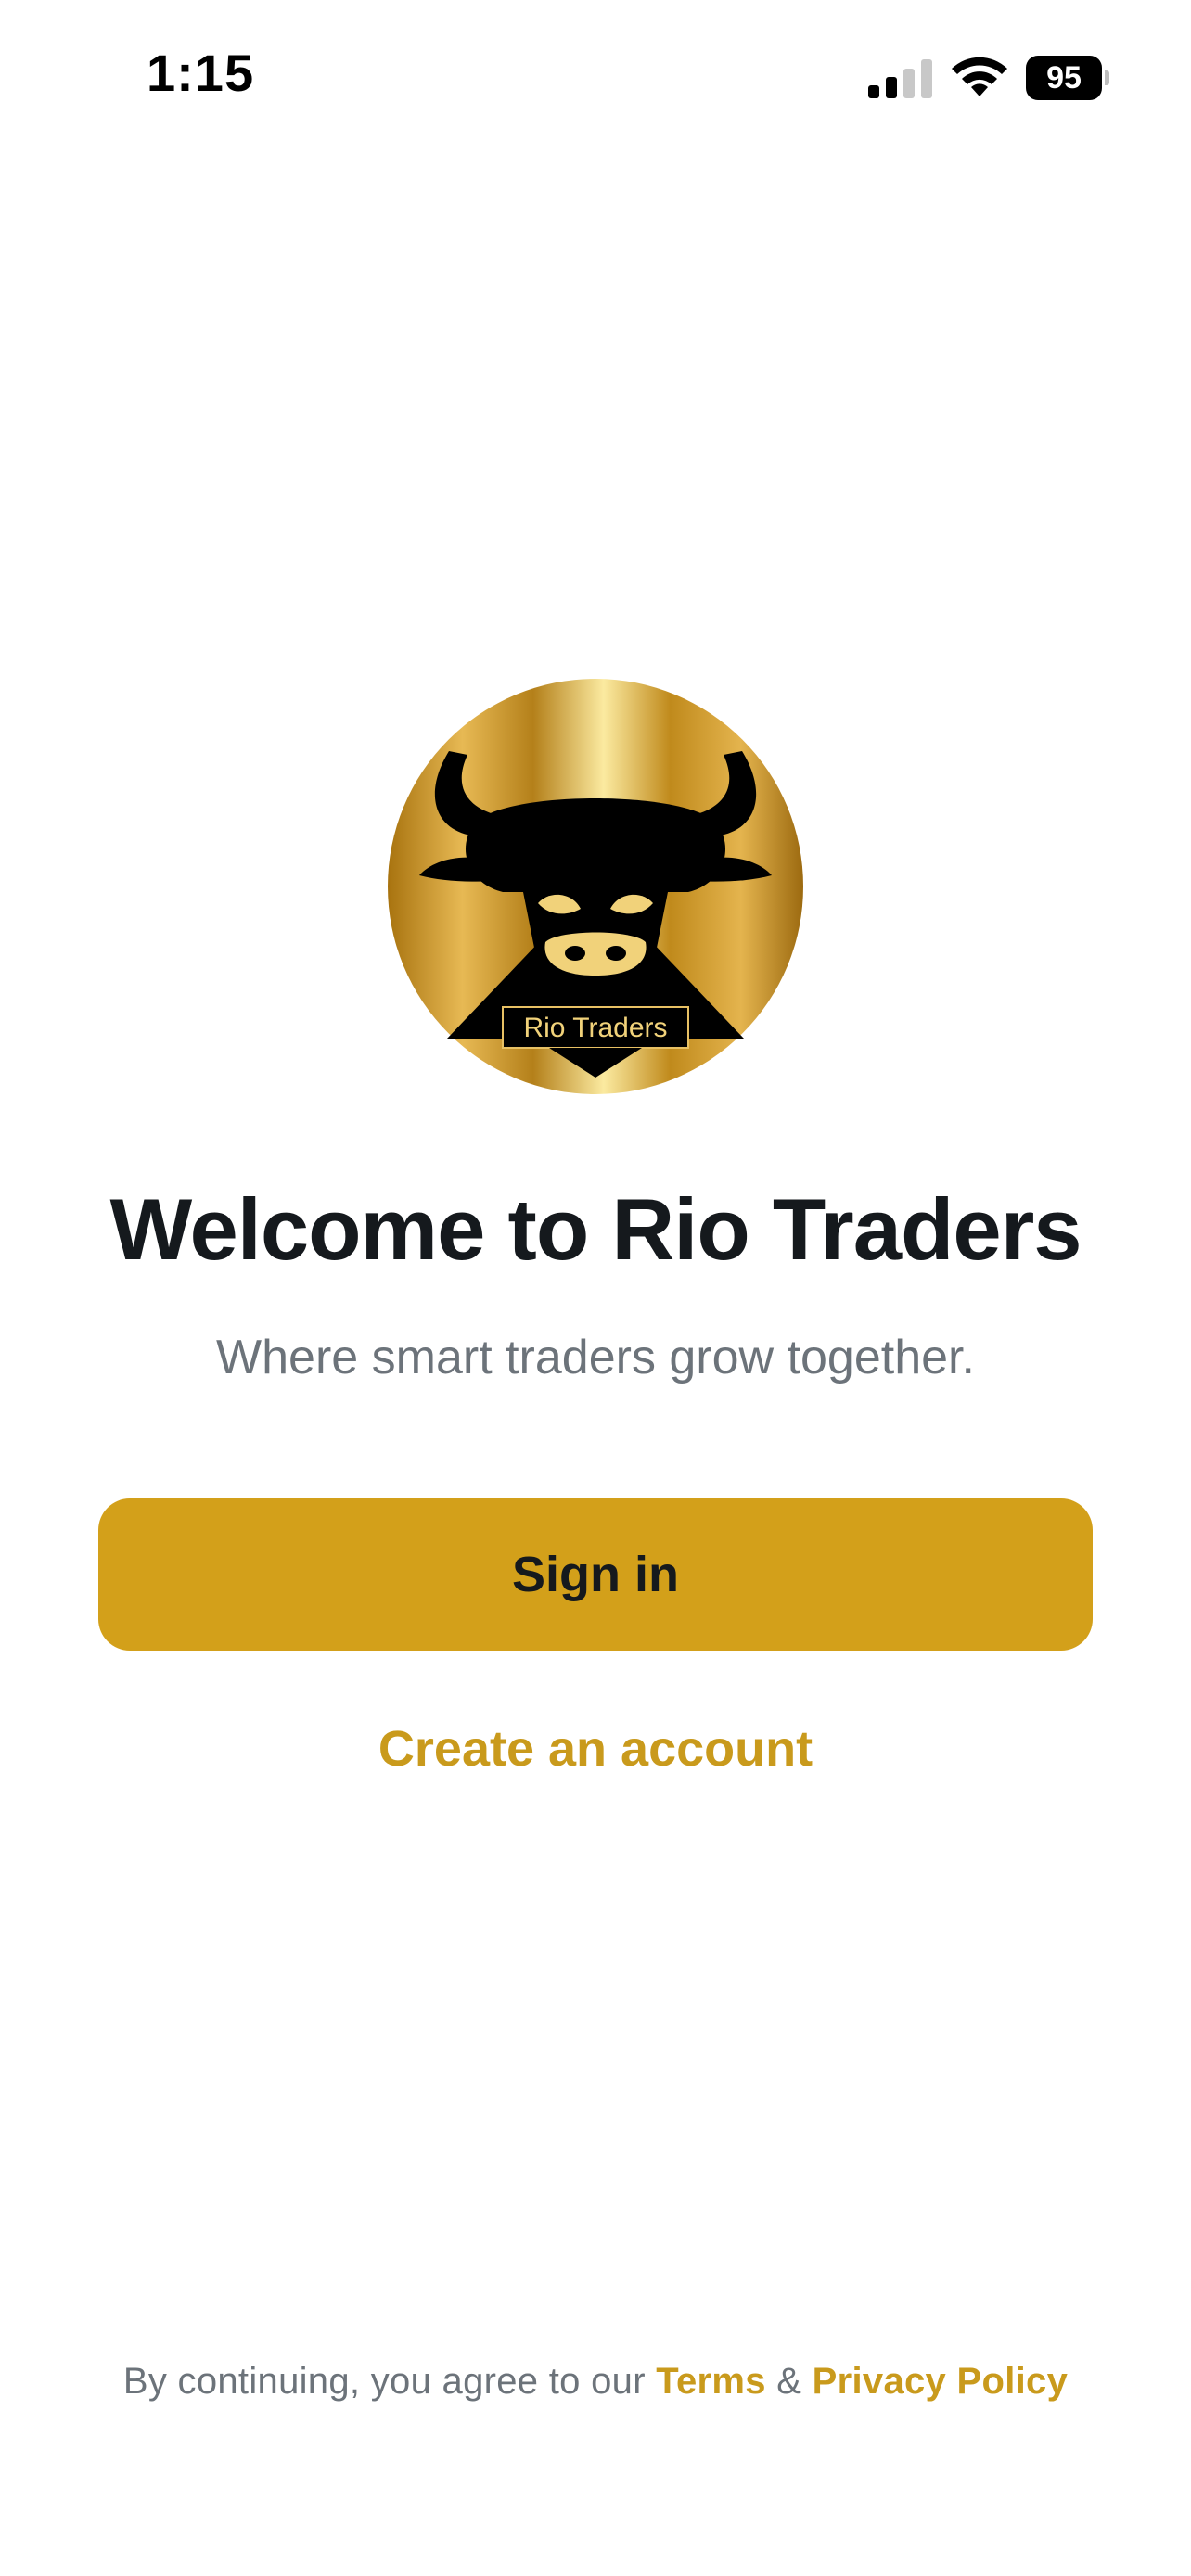 The height and width of the screenshot is (2576, 1191). Describe the element at coordinates (389, 2381) in the screenshot. I see `legal-prefix: By continuing, you agree to our` at that location.